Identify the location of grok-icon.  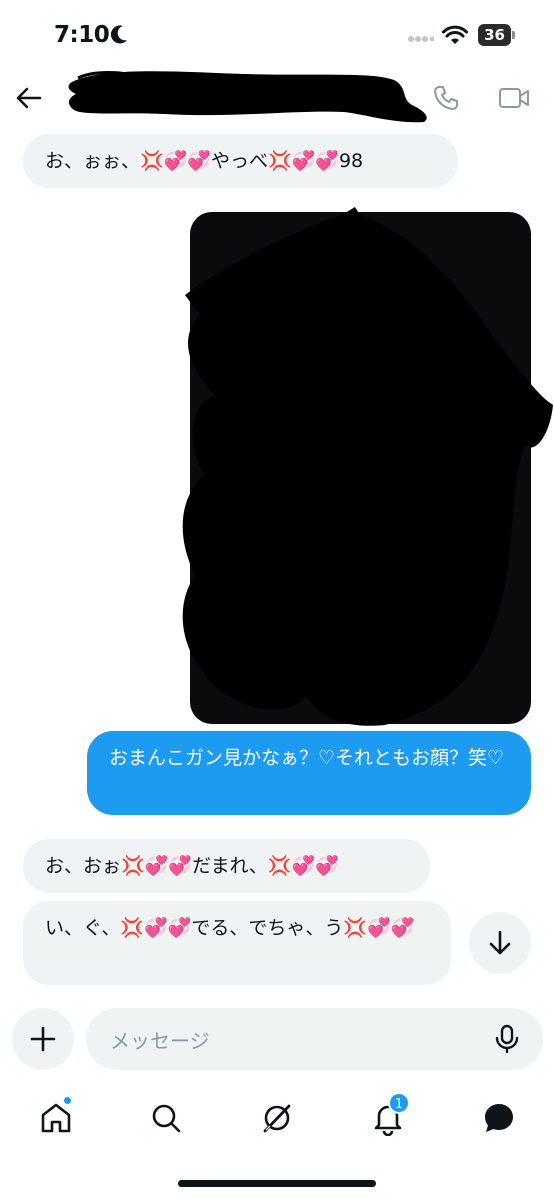
(277, 1118).